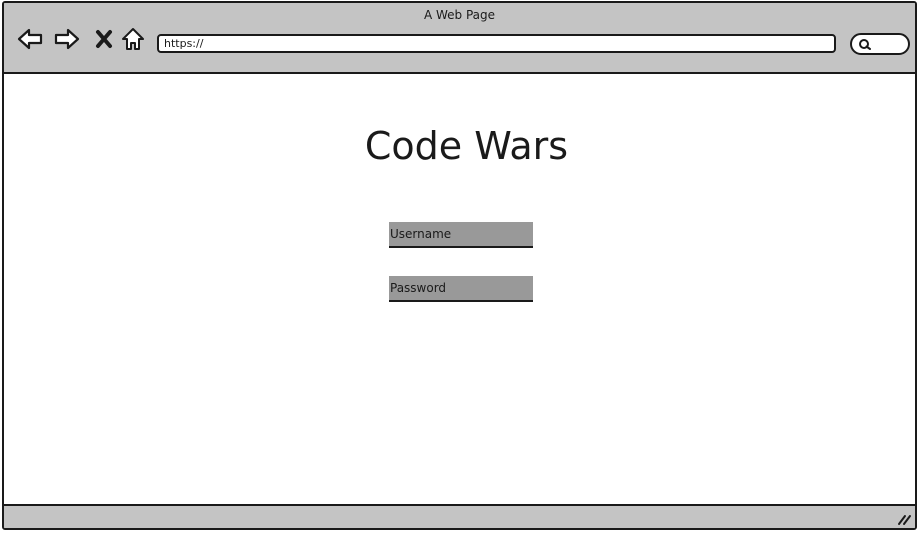  Describe the element at coordinates (466, 146) in the screenshot. I see `page-title: Code Wars` at that location.